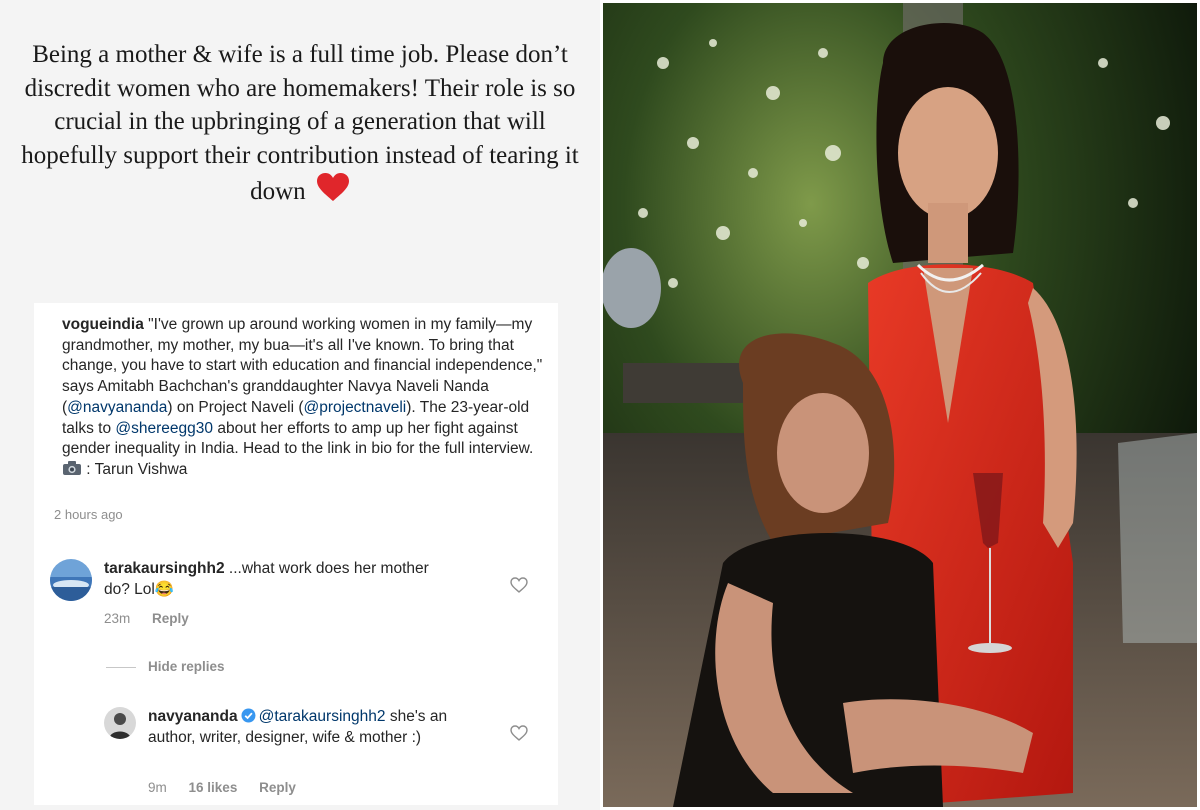  Describe the element at coordinates (117, 618) in the screenshot. I see `comment-time: 23m` at that location.